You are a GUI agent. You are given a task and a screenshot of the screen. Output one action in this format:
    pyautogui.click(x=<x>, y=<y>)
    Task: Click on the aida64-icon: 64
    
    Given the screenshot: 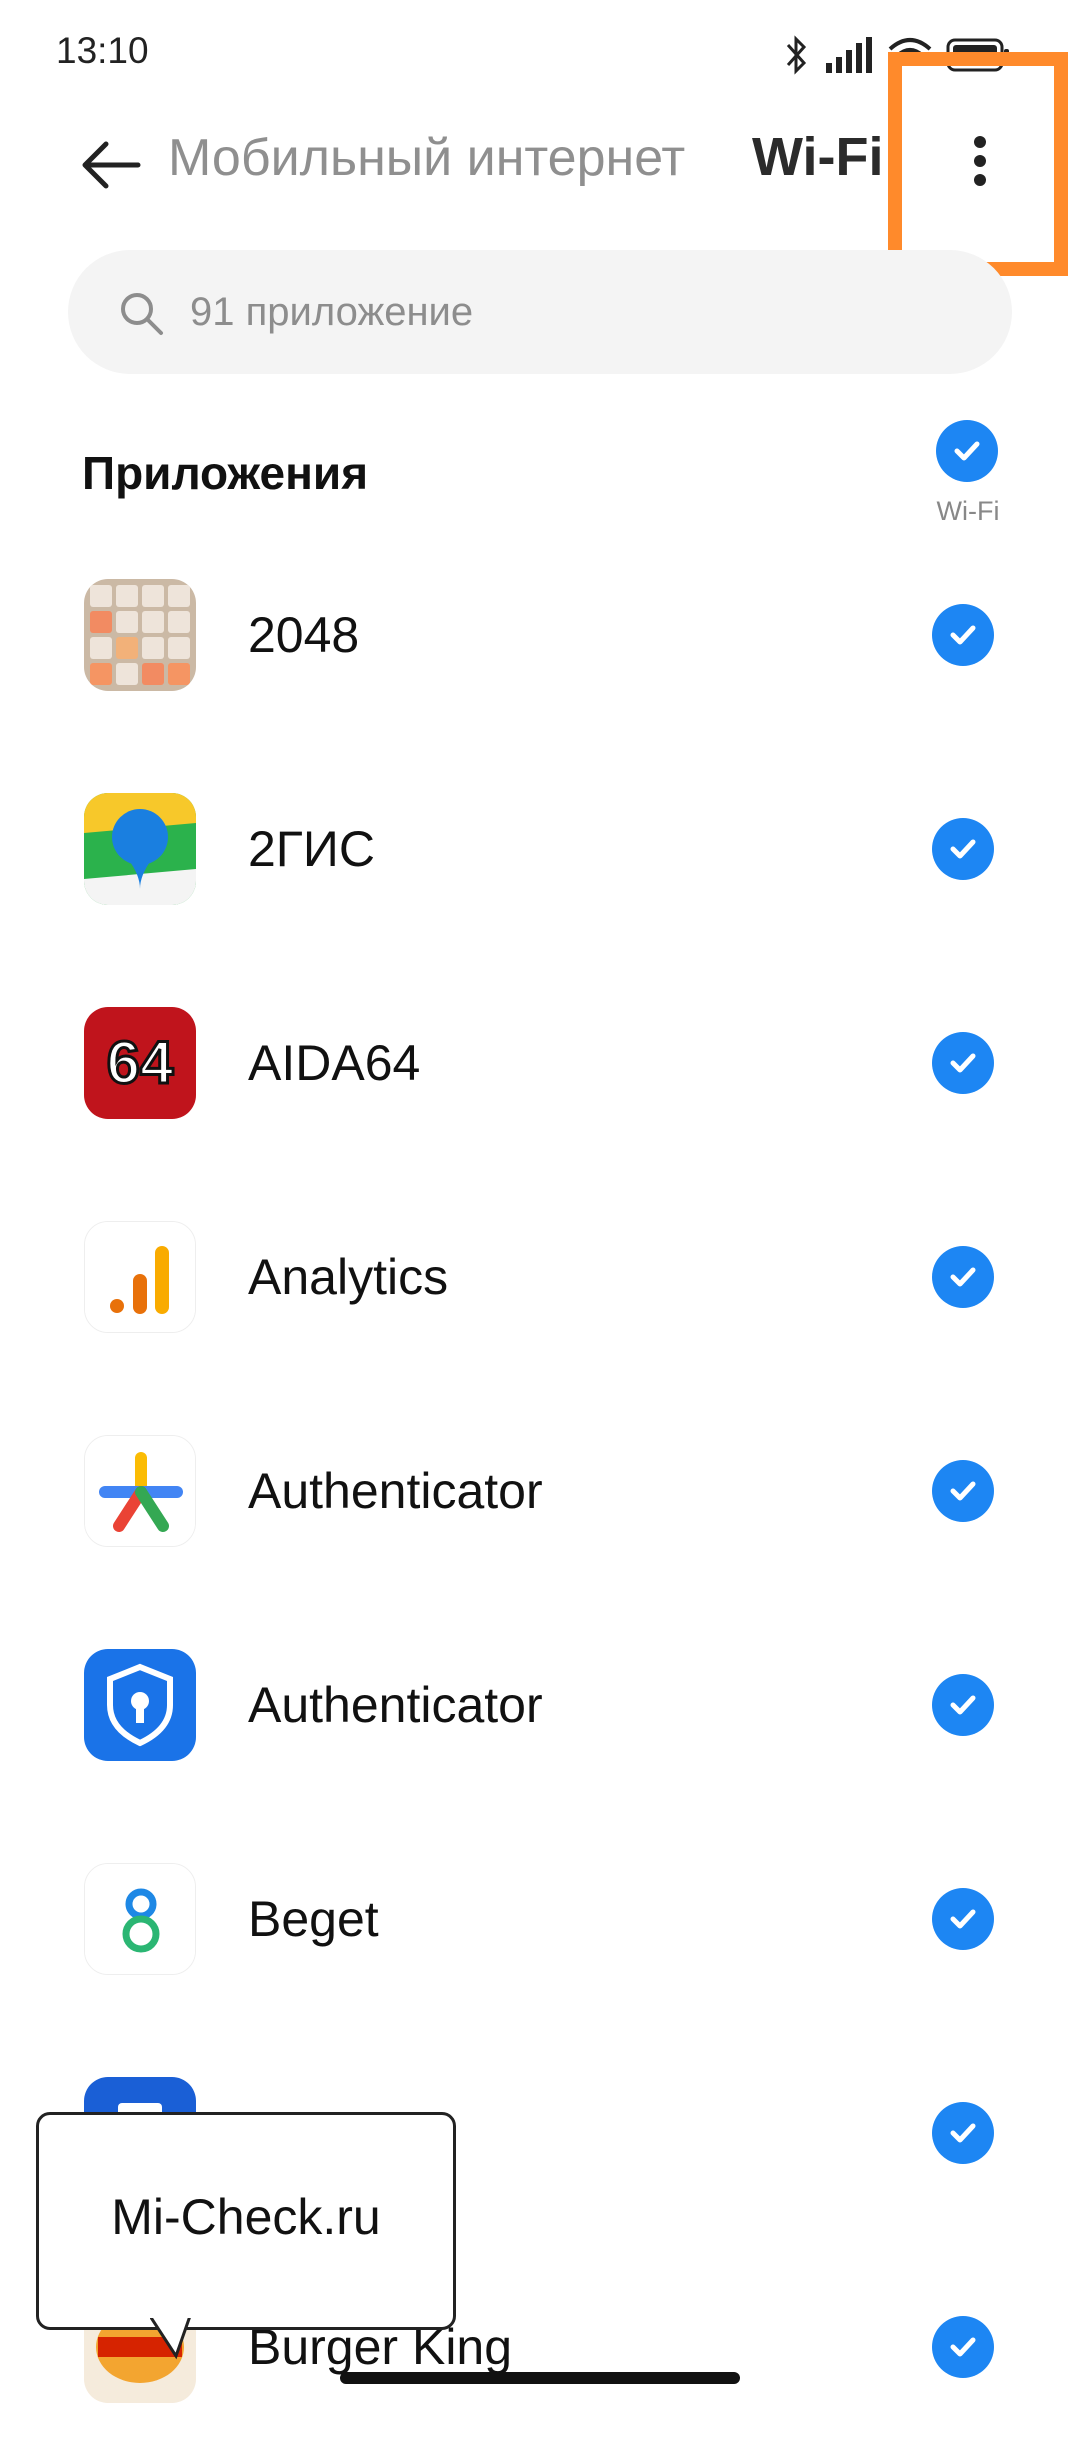 What is the action you would take?
    pyautogui.click(x=140, y=1063)
    